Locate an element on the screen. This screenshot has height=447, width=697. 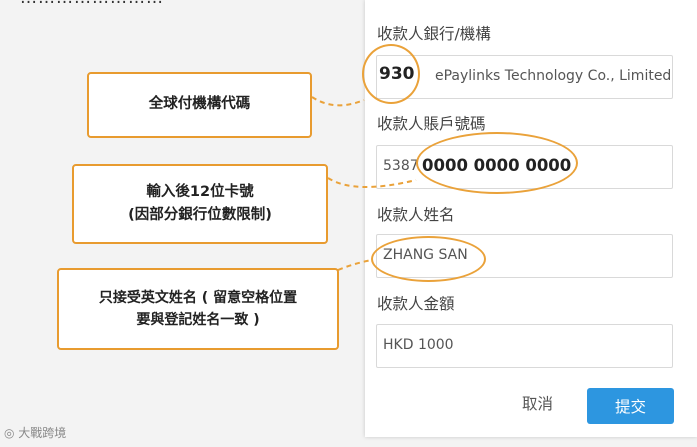
watermark: ◎ 大戰跨境 is located at coordinates (35, 432).